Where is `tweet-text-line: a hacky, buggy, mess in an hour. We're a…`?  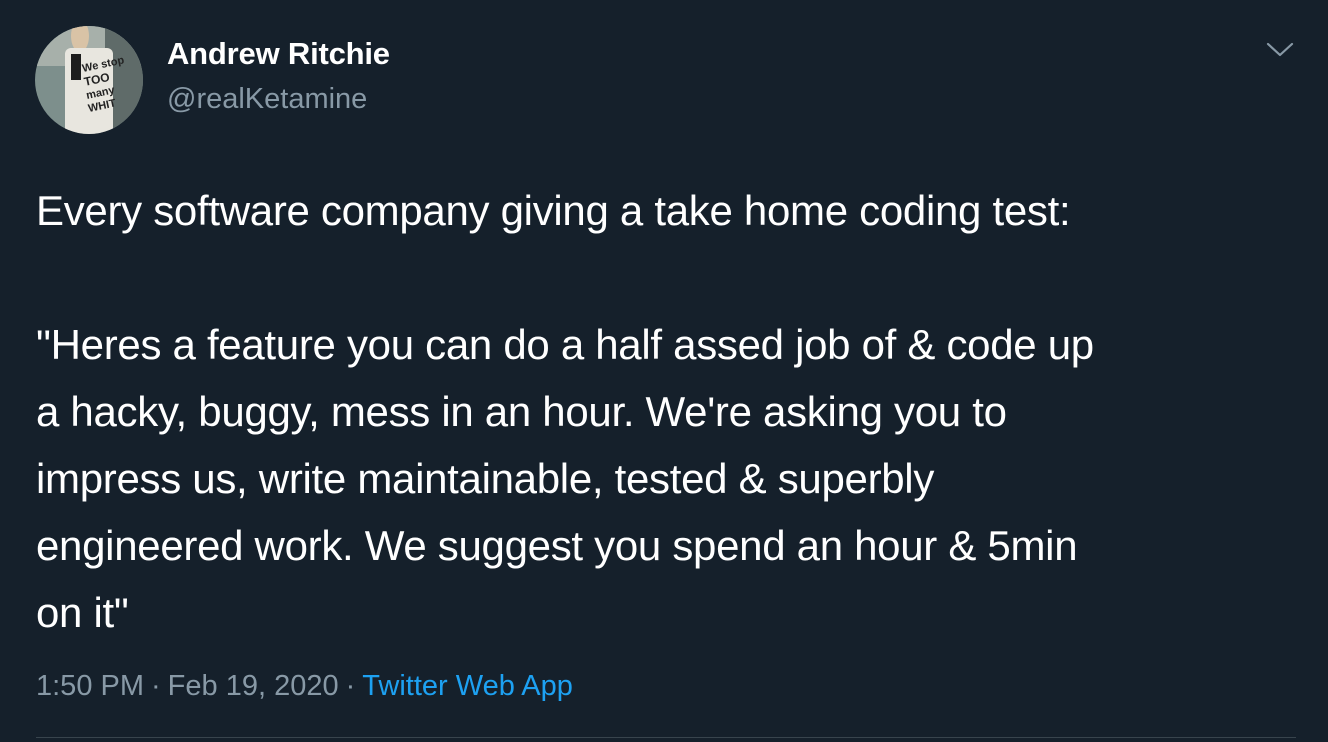
tweet-text-line: a hacky, buggy, mess in an hour. We're a… is located at coordinates (521, 411).